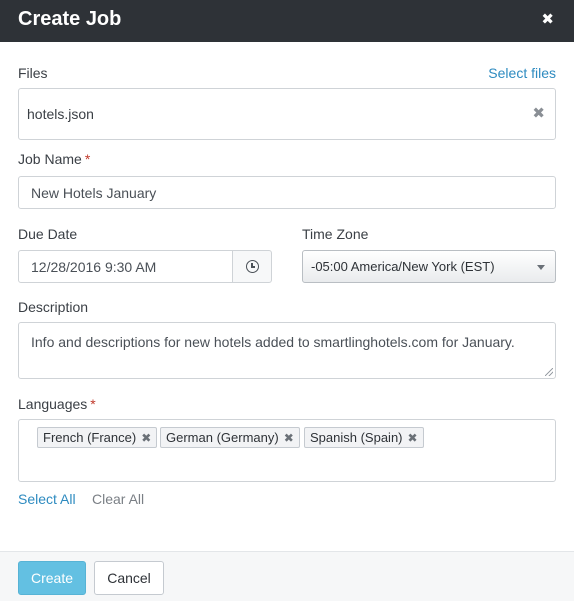 This screenshot has height=601, width=574. What do you see at coordinates (48, 234) in the screenshot?
I see `due-date-label: Due Date` at bounding box center [48, 234].